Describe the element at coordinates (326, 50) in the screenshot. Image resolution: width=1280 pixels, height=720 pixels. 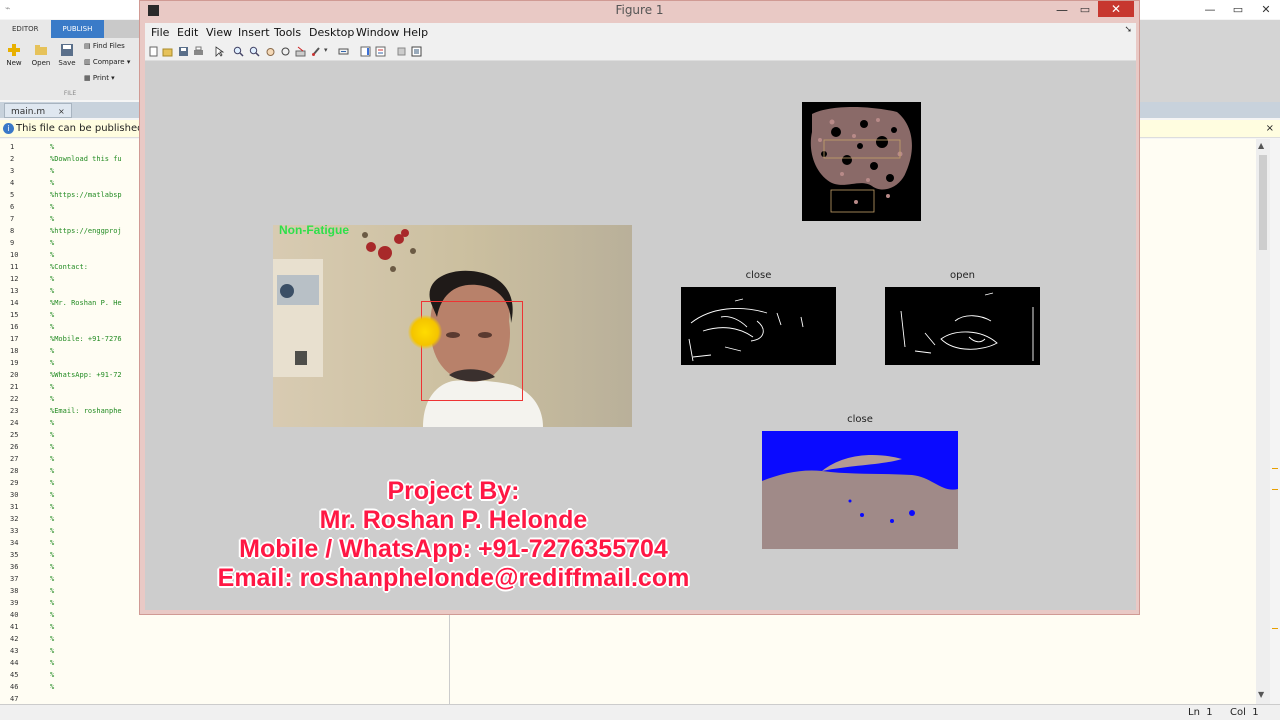
I see `brush-dropdown-icon: ▾` at that location.